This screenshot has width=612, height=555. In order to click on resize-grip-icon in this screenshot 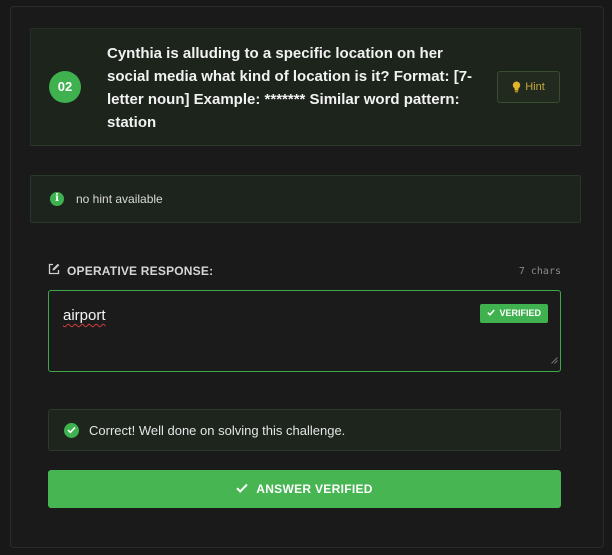, I will do `click(554, 360)`.